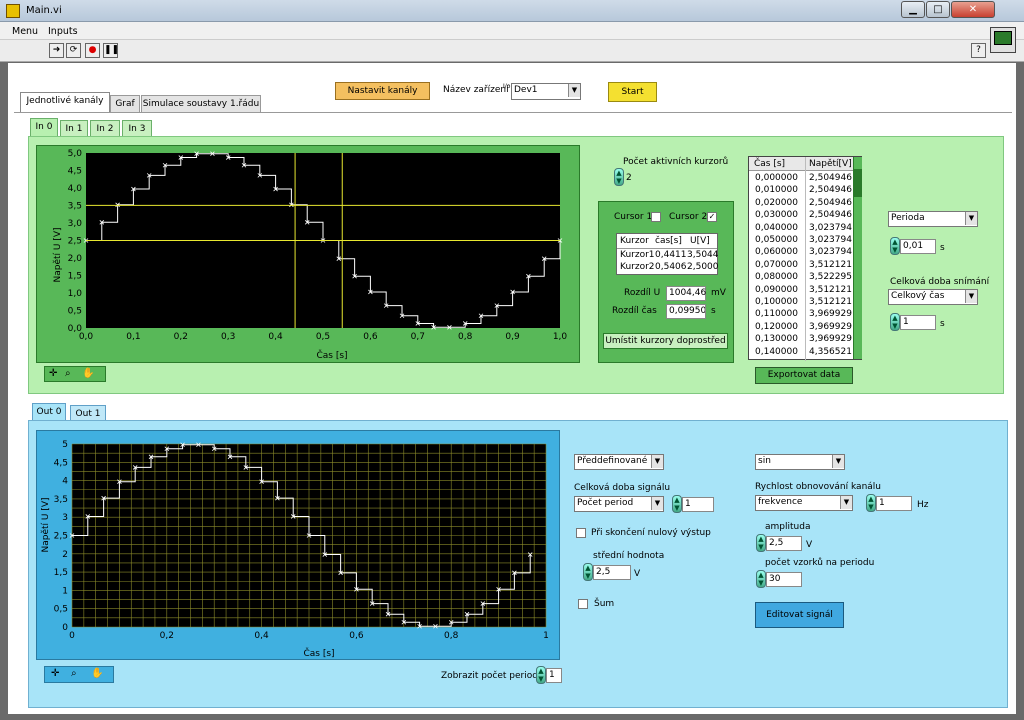  I want to click on refresh-mode-value: frekvence, so click(780, 502).